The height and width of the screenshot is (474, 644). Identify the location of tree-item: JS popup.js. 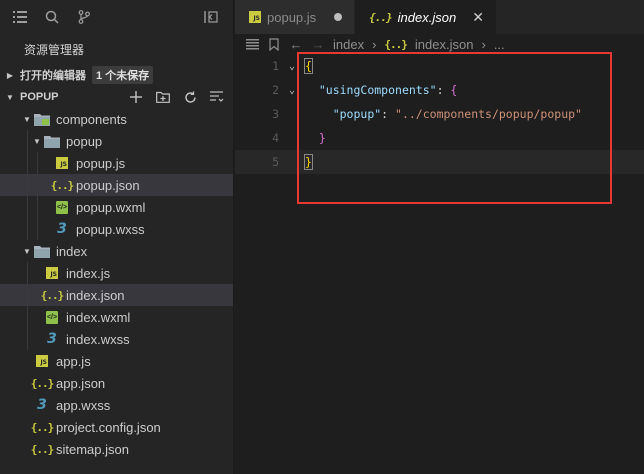
(116, 163).